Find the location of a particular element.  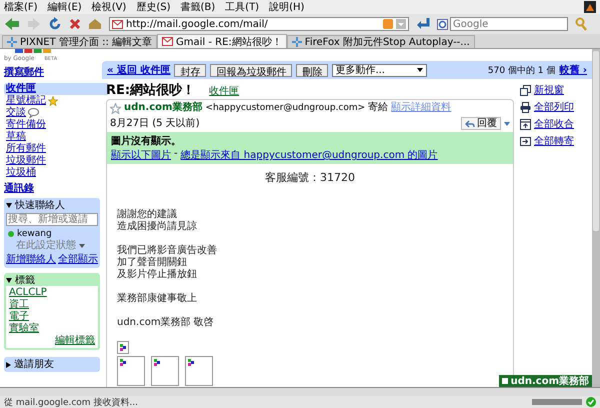

home-icon is located at coordinates (95, 24).